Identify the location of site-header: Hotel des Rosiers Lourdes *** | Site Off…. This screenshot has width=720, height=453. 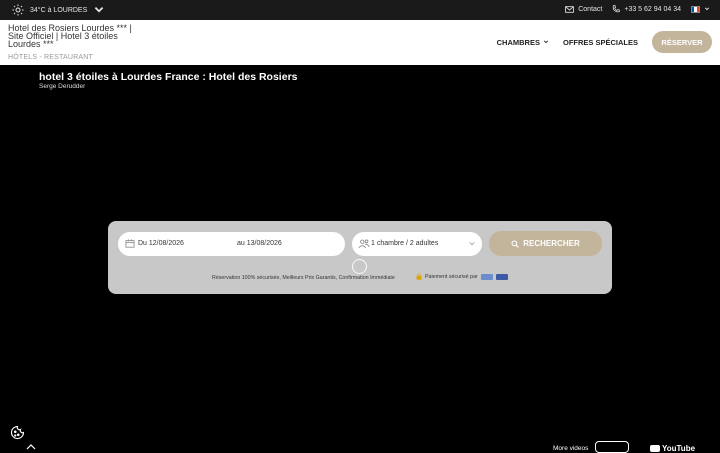
(360, 42).